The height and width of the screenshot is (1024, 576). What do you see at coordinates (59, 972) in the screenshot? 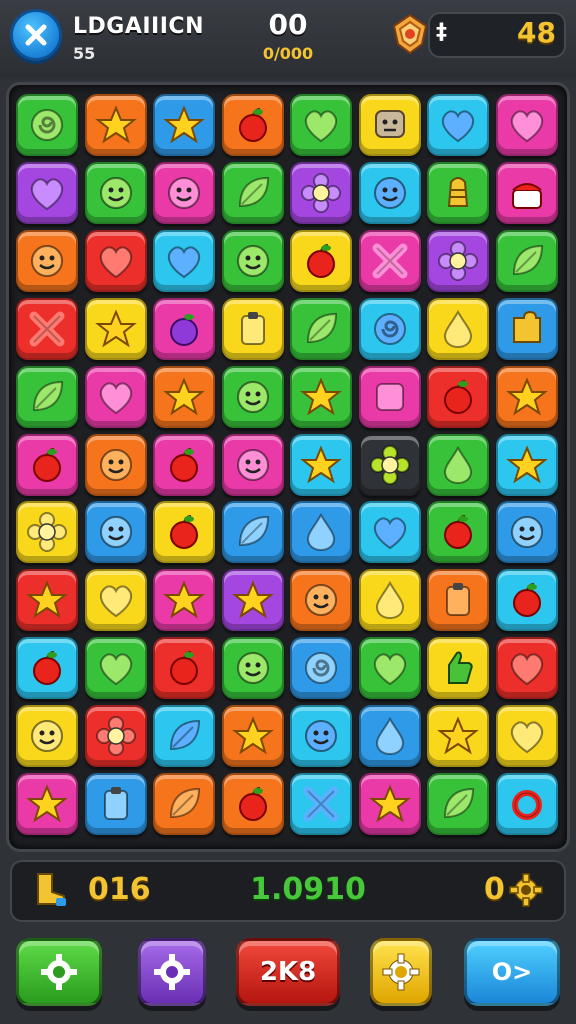
I see `settings-button` at bounding box center [59, 972].